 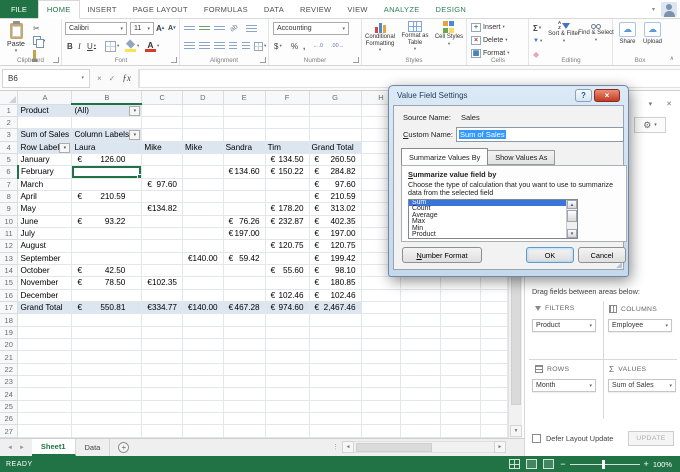 I want to click on borders-button: ▾, so click(x=112, y=46).